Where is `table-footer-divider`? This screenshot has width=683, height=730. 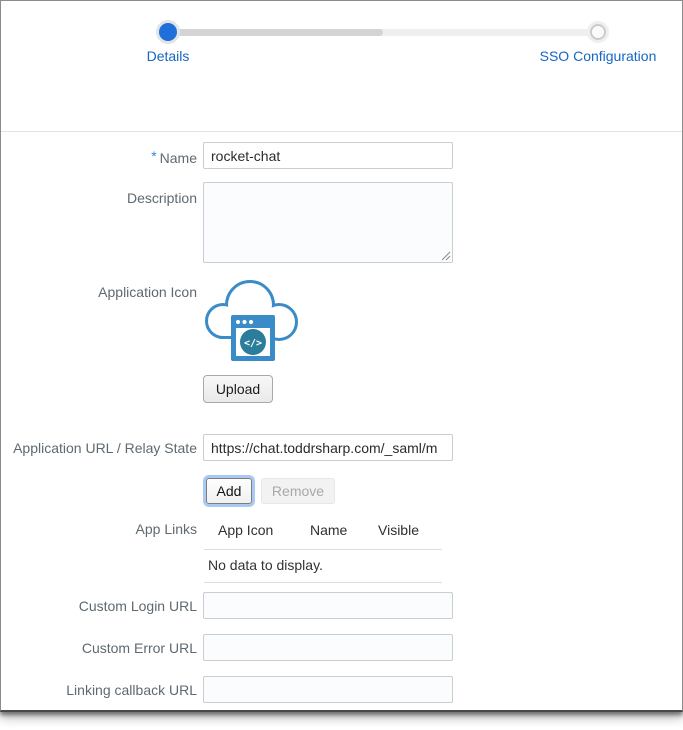 table-footer-divider is located at coordinates (323, 582).